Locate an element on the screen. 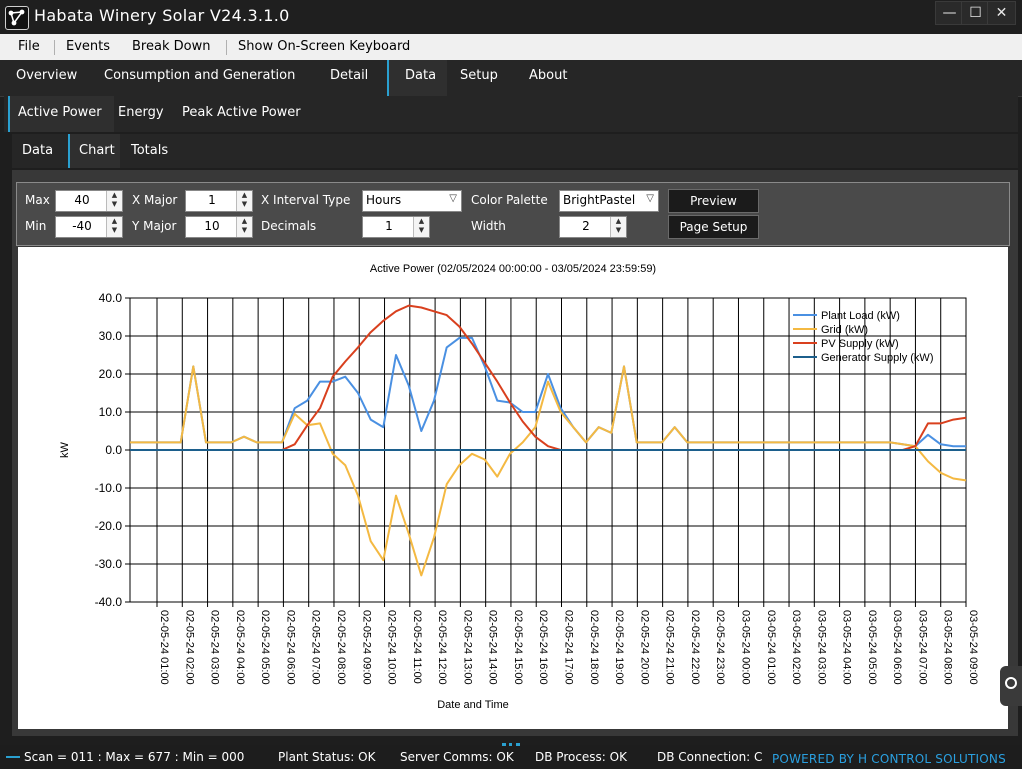 This screenshot has height=769, width=1022. tab-view-totals: Totals is located at coordinates (149, 152).